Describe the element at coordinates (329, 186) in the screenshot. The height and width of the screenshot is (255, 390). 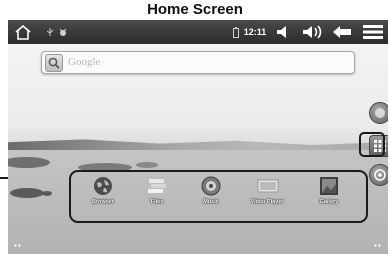
I see `gallery-icon` at that location.